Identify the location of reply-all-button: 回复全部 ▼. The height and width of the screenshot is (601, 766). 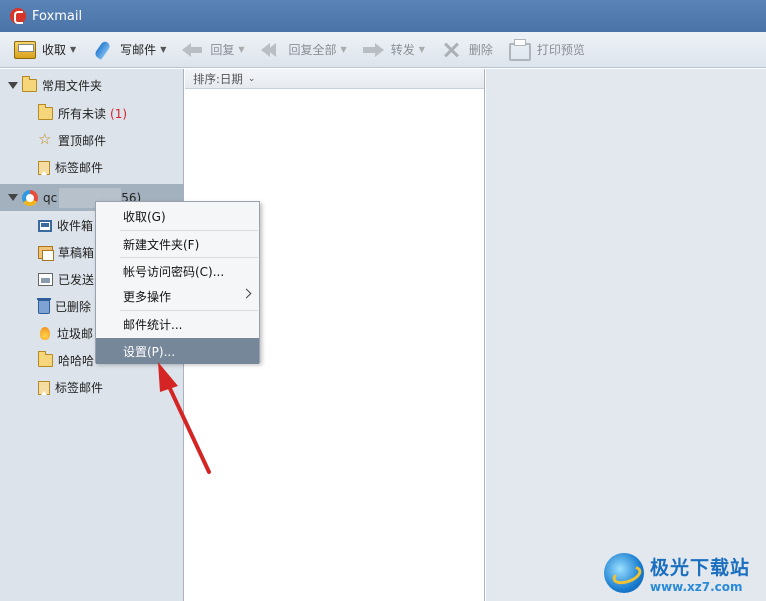
(304, 50).